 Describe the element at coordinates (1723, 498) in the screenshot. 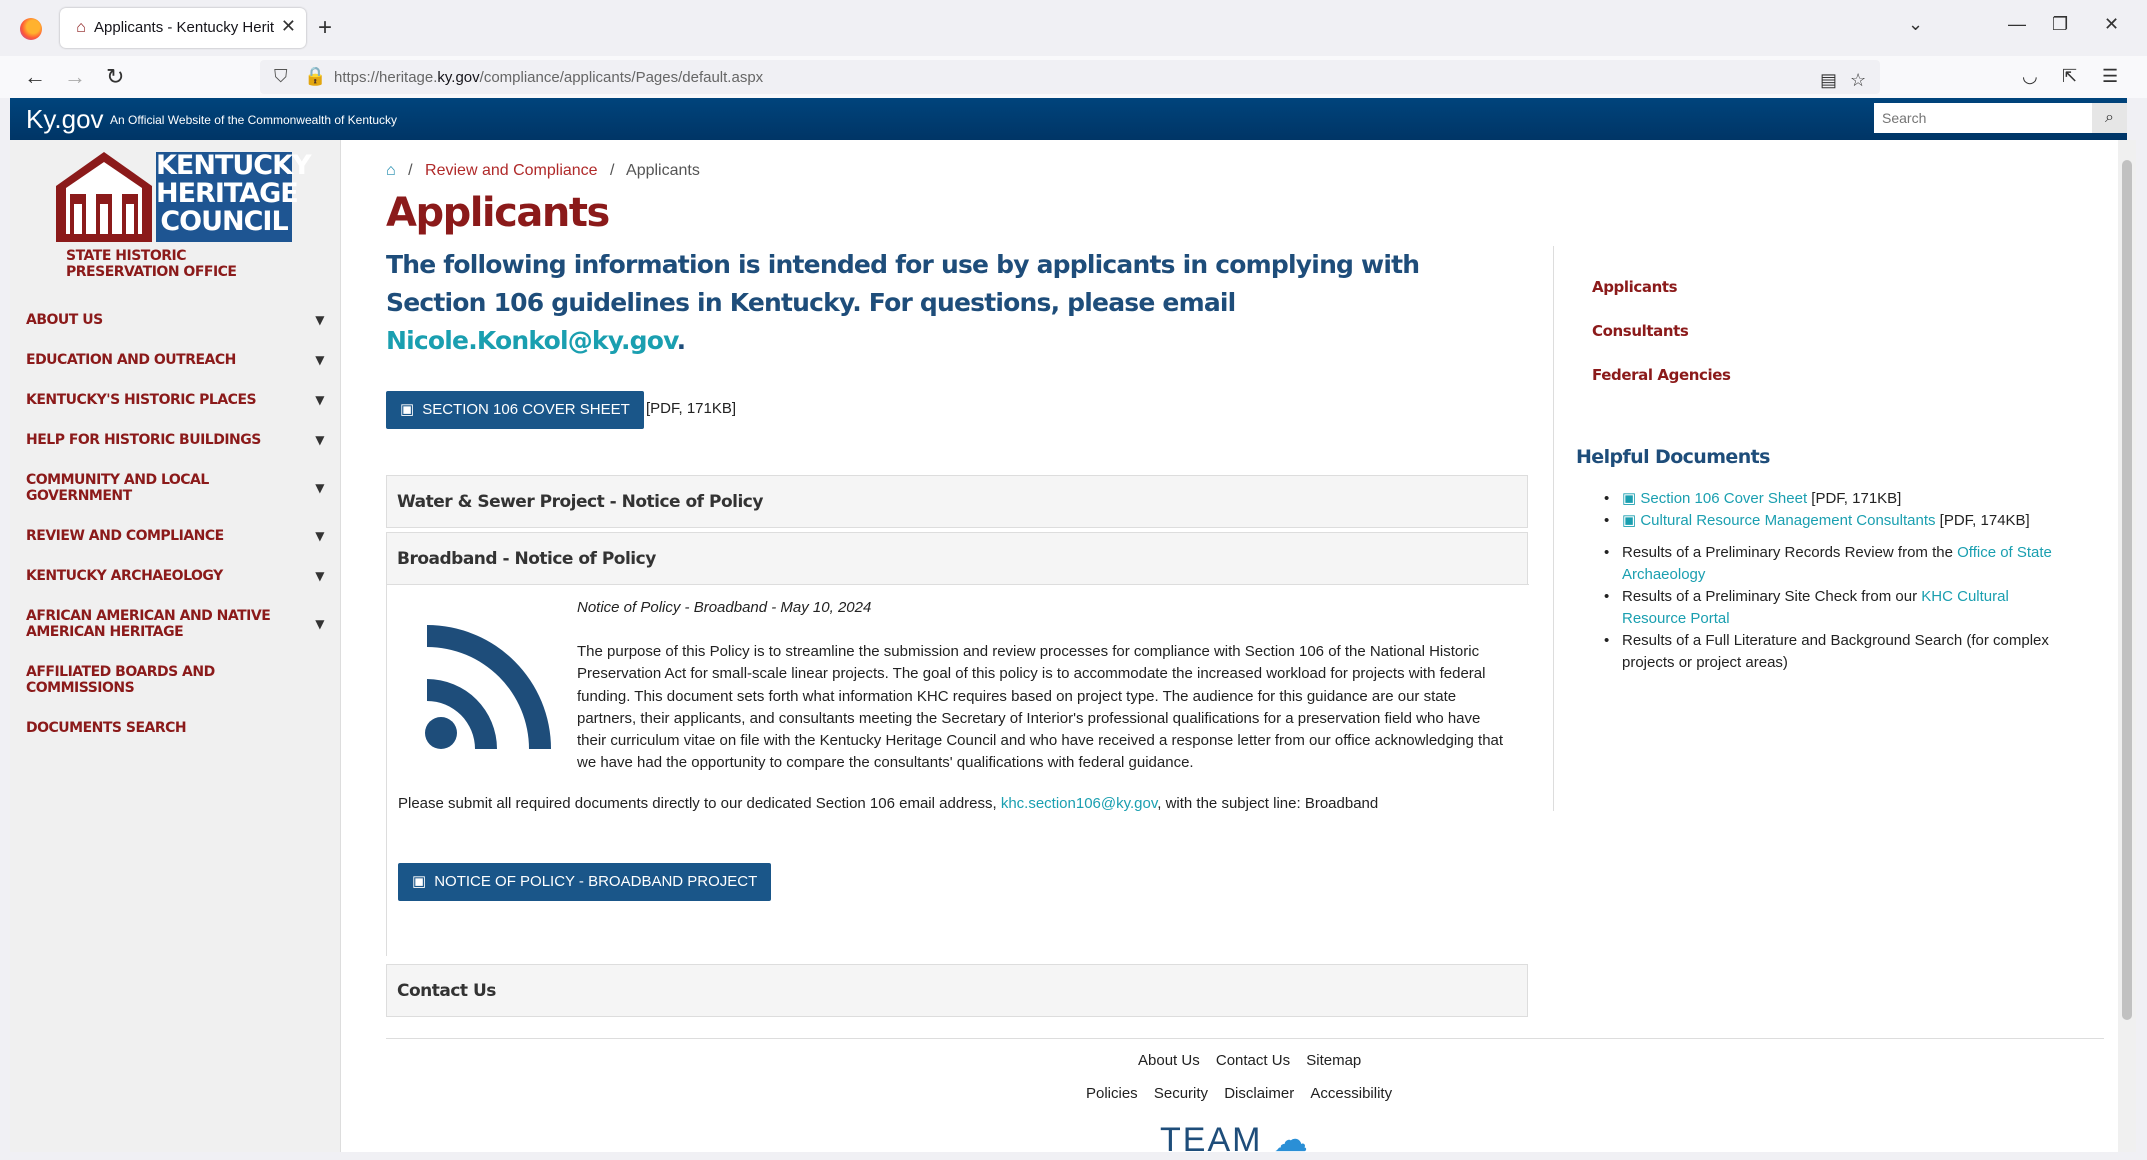

I see `doc-cover-sheet-link: Section 106 Cover Sheet` at that location.